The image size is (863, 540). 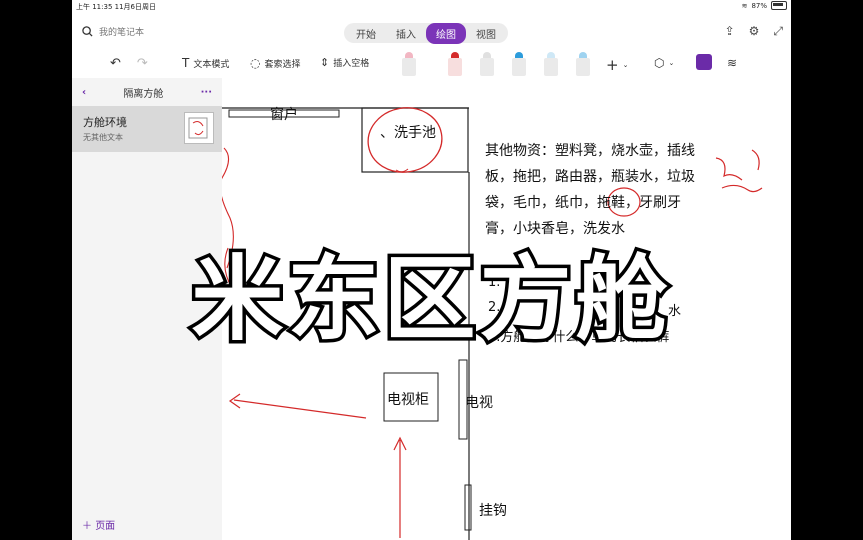 What do you see at coordinates (583, 203) in the screenshot?
I see `notes-line: 袋，毛巾，纸巾，拖鞋，牙刷牙` at bounding box center [583, 203].